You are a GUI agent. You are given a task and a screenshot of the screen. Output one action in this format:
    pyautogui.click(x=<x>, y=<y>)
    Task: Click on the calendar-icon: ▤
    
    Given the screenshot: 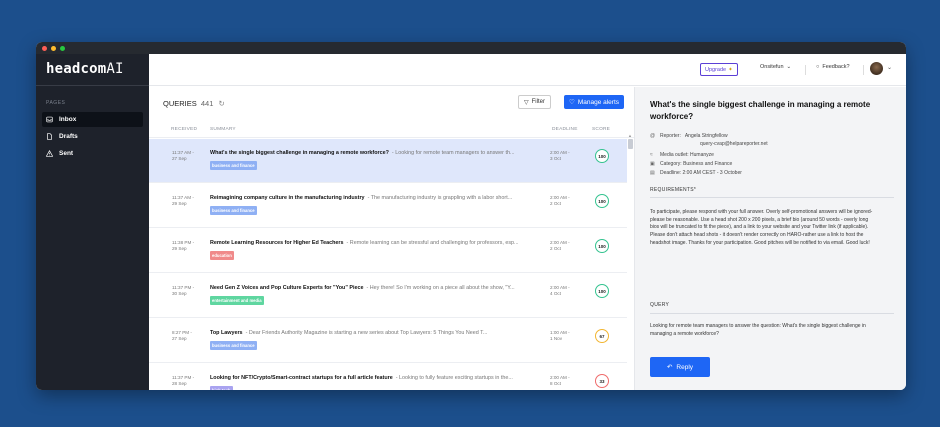 What is the action you would take?
    pyautogui.click(x=652, y=173)
    